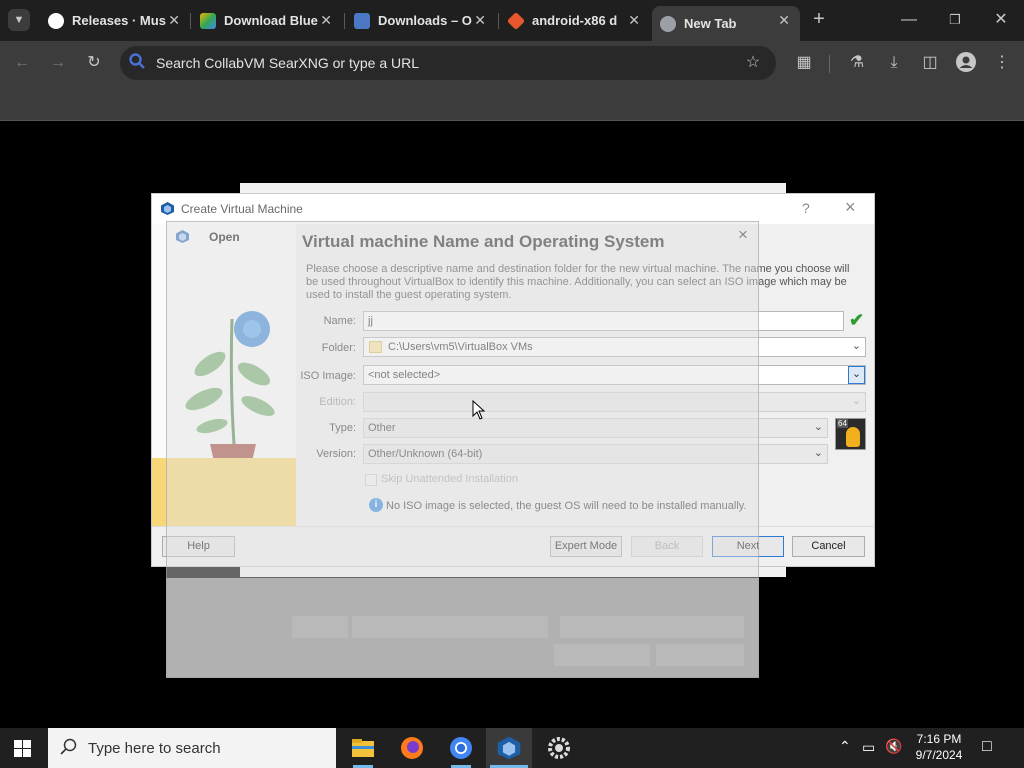 The width and height of the screenshot is (1024, 768). What do you see at coordinates (893, 746) in the screenshot?
I see `volume-muted-icon: 🔇` at bounding box center [893, 746].